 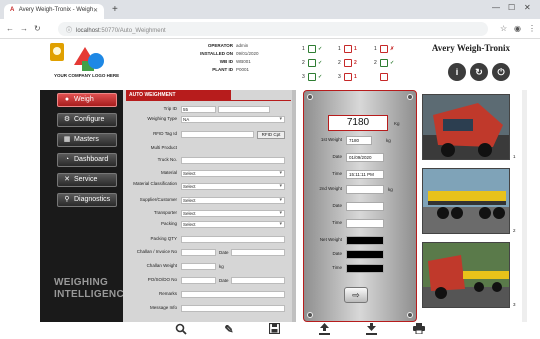 I want to click on minimize-icon: —, so click(x=496, y=7).